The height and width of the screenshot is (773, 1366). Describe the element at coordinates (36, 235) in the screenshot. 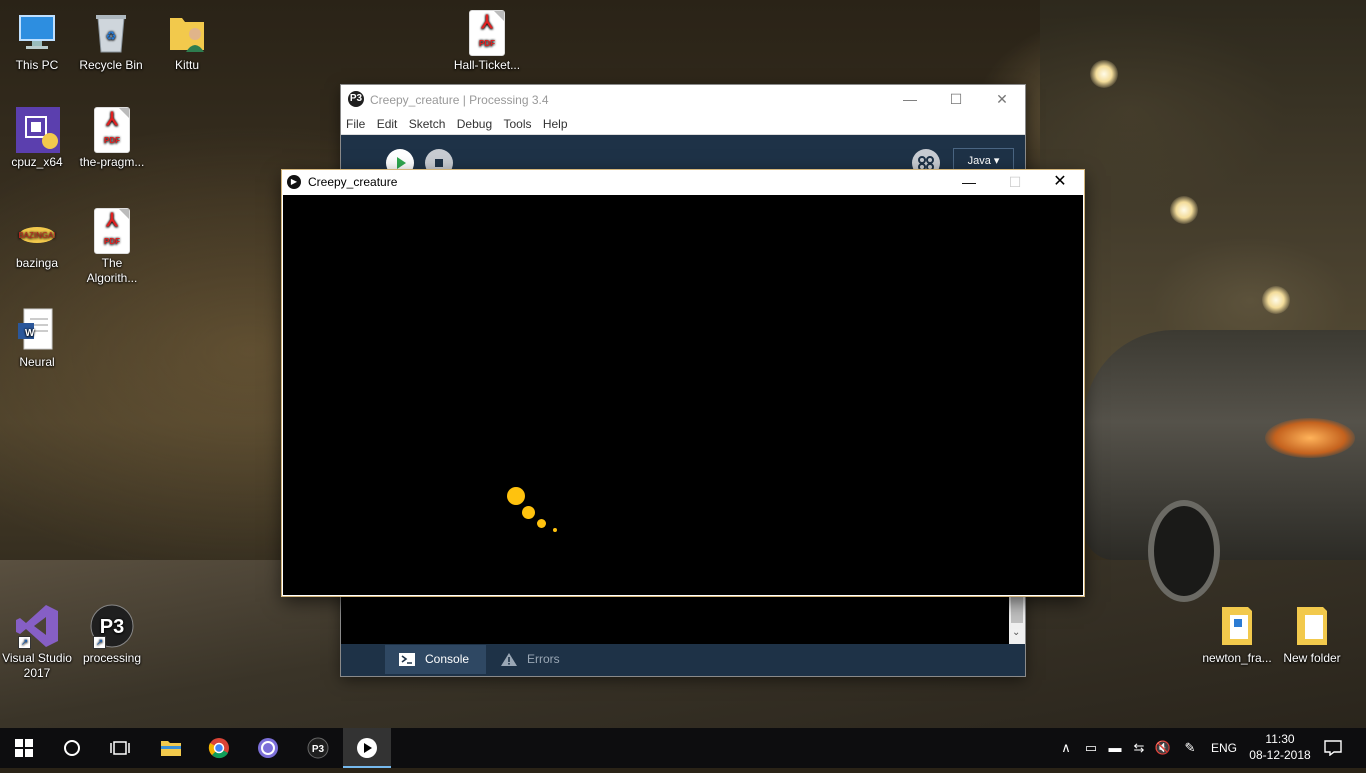

I see `svg-text: BAZINGA!` at that location.